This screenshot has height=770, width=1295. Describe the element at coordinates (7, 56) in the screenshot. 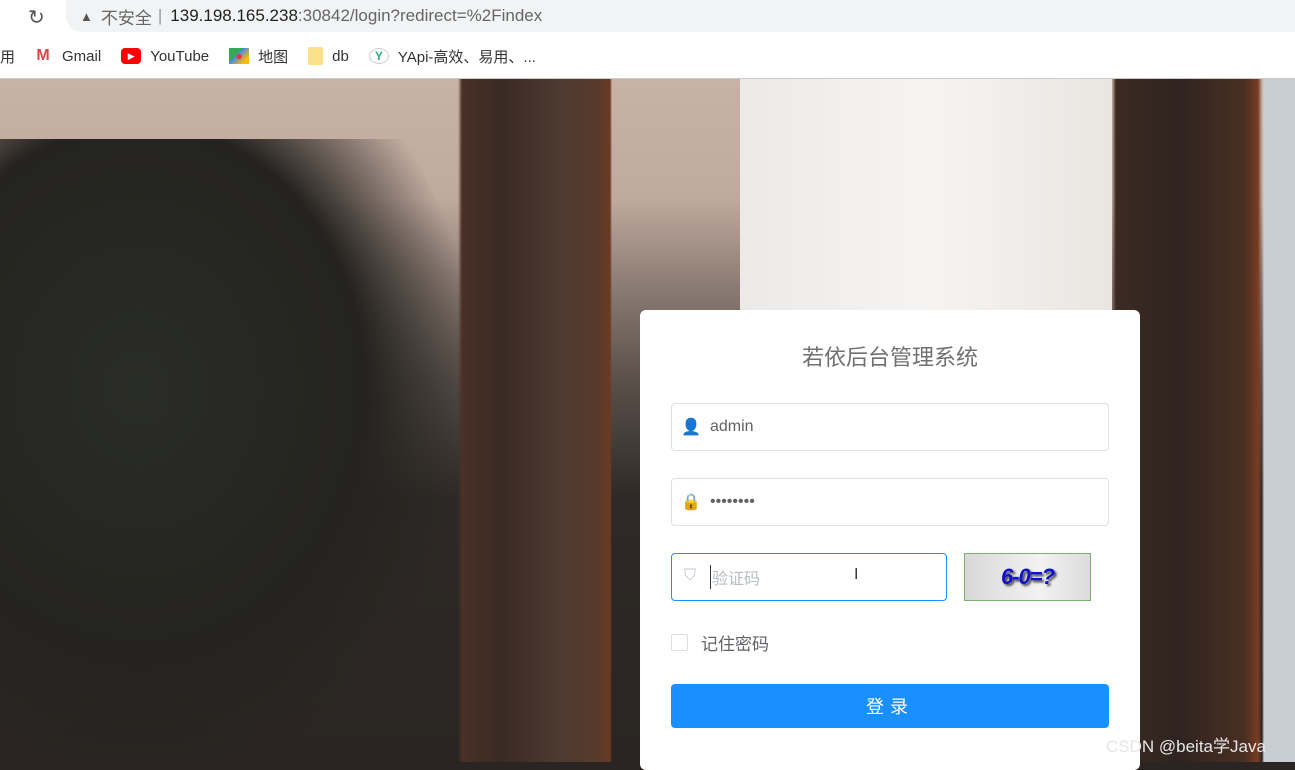

I see `bookmark-partial: 用` at that location.